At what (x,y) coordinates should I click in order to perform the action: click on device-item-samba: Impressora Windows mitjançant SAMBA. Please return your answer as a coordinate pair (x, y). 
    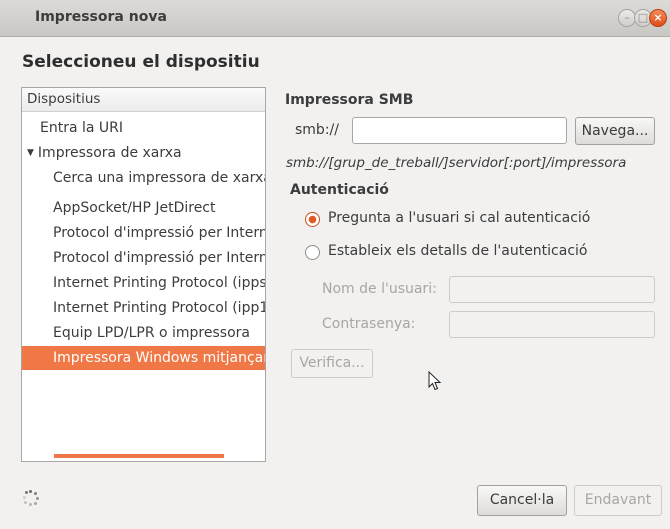
    Looking at the image, I should click on (143, 358).